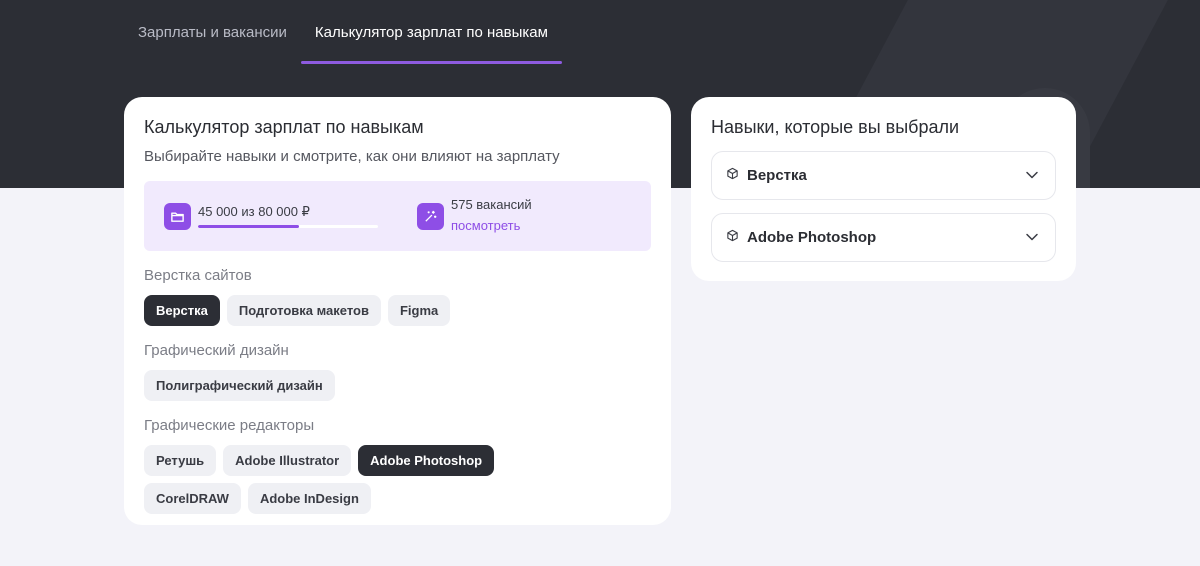 The width and height of the screenshot is (1200, 566). What do you see at coordinates (287, 460) in the screenshot?
I see `skill-chip-illustrator: Adobe Illustrator` at bounding box center [287, 460].